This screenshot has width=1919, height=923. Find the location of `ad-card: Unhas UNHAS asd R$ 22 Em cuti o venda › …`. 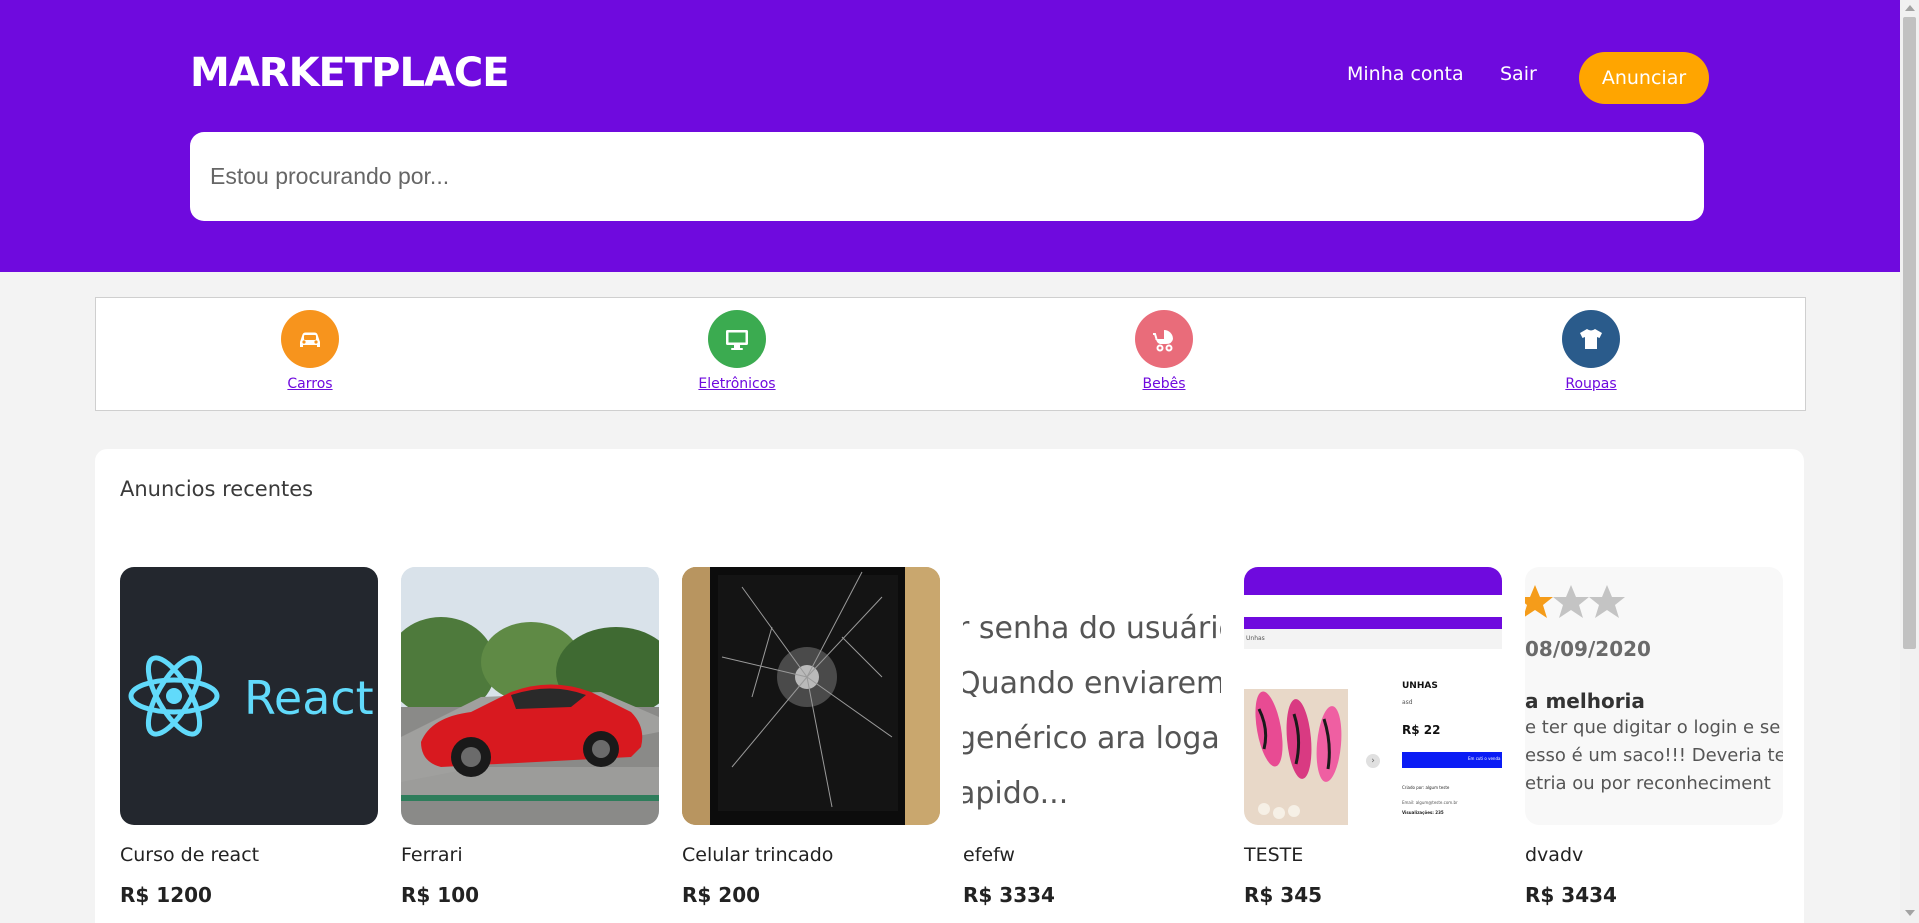

ad-card: Unhas UNHAS asd R$ 22 Em cuti o venda › … is located at coordinates (1373, 737).